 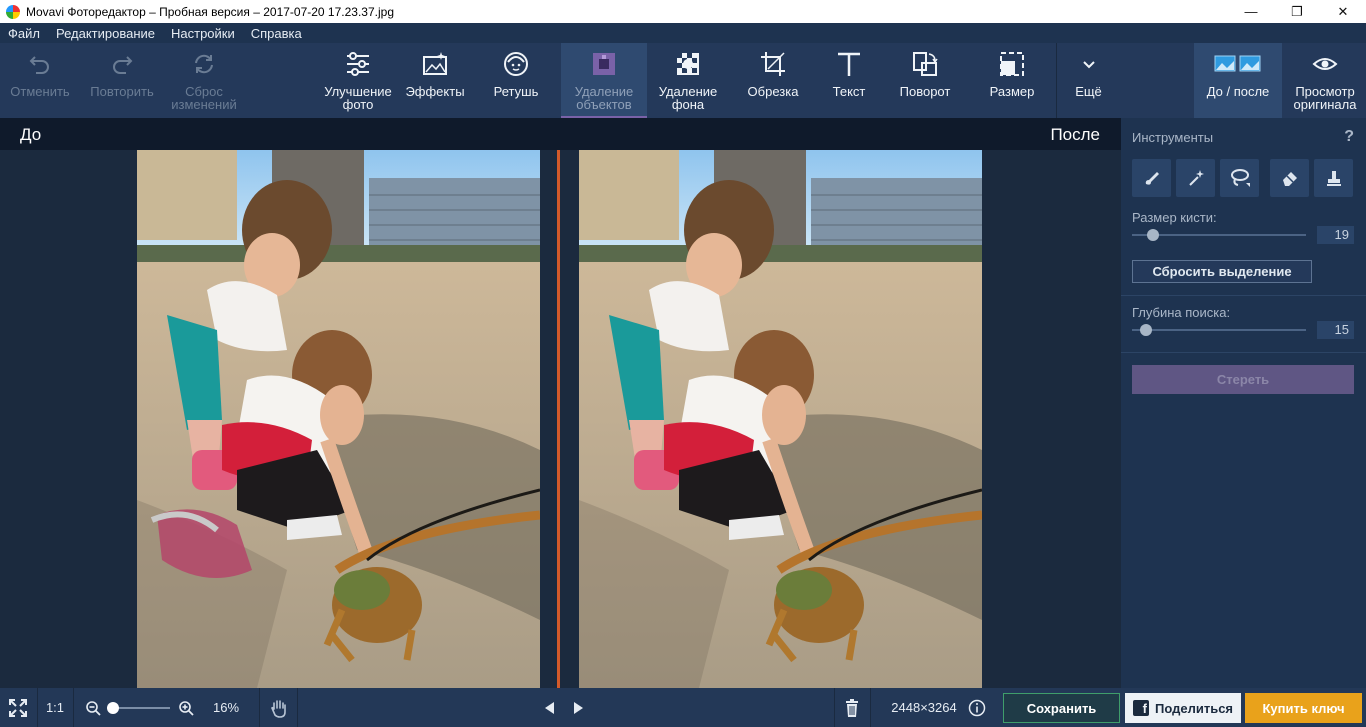 What do you see at coordinates (925, 64) in the screenshot?
I see `rotate-icon` at bounding box center [925, 64].